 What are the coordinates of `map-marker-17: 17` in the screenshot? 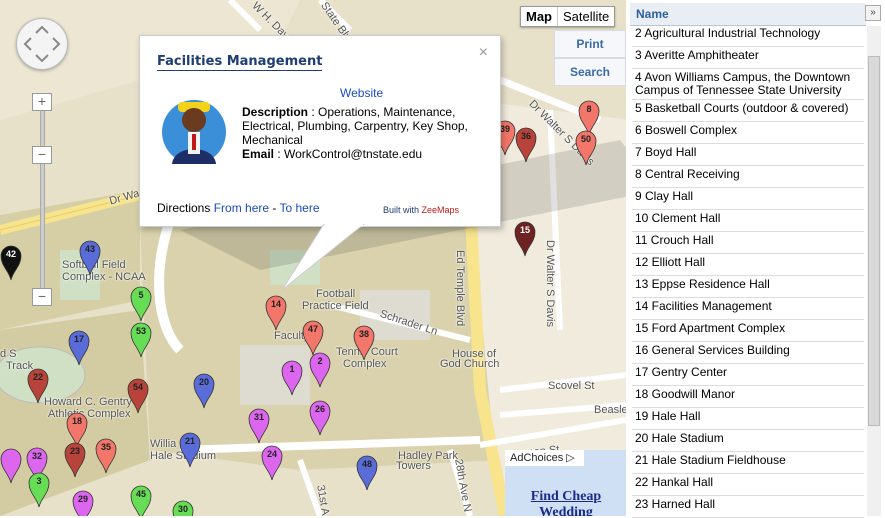 It's located at (79, 348).